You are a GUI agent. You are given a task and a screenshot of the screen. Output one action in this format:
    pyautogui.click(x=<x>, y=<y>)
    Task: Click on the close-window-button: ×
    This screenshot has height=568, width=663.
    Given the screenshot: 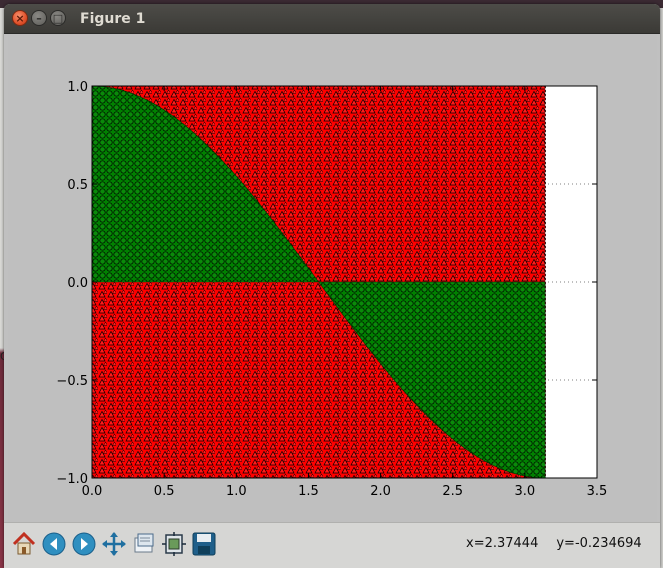 What is the action you would take?
    pyautogui.click(x=20, y=18)
    